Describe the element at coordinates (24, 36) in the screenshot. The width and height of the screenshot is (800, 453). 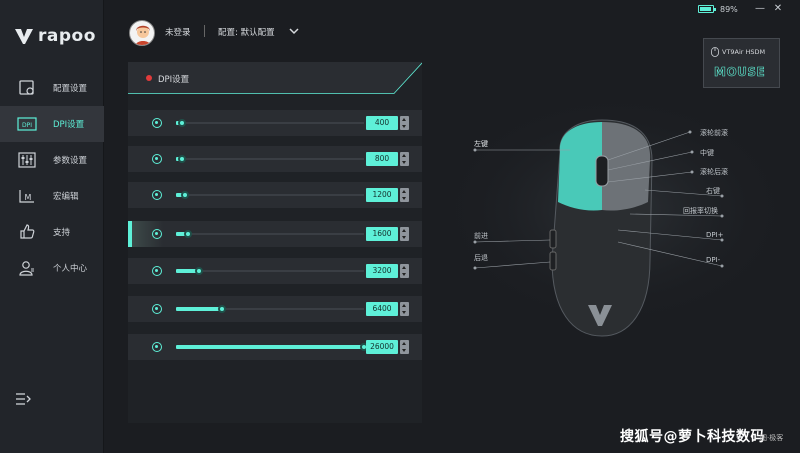
I see `logo-mark-icon` at that location.